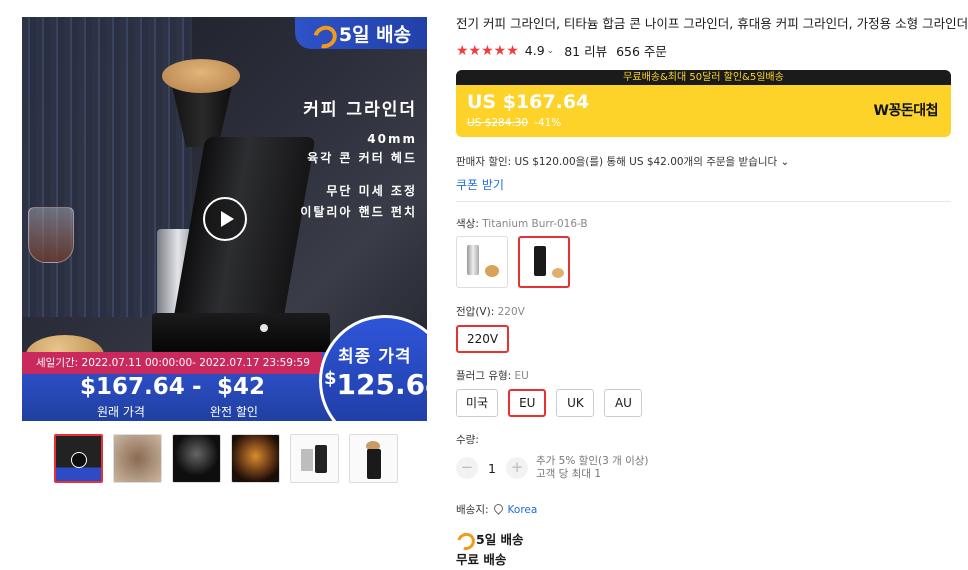 The image size is (968, 570). I want to click on old-price: US $284.30, so click(498, 123).